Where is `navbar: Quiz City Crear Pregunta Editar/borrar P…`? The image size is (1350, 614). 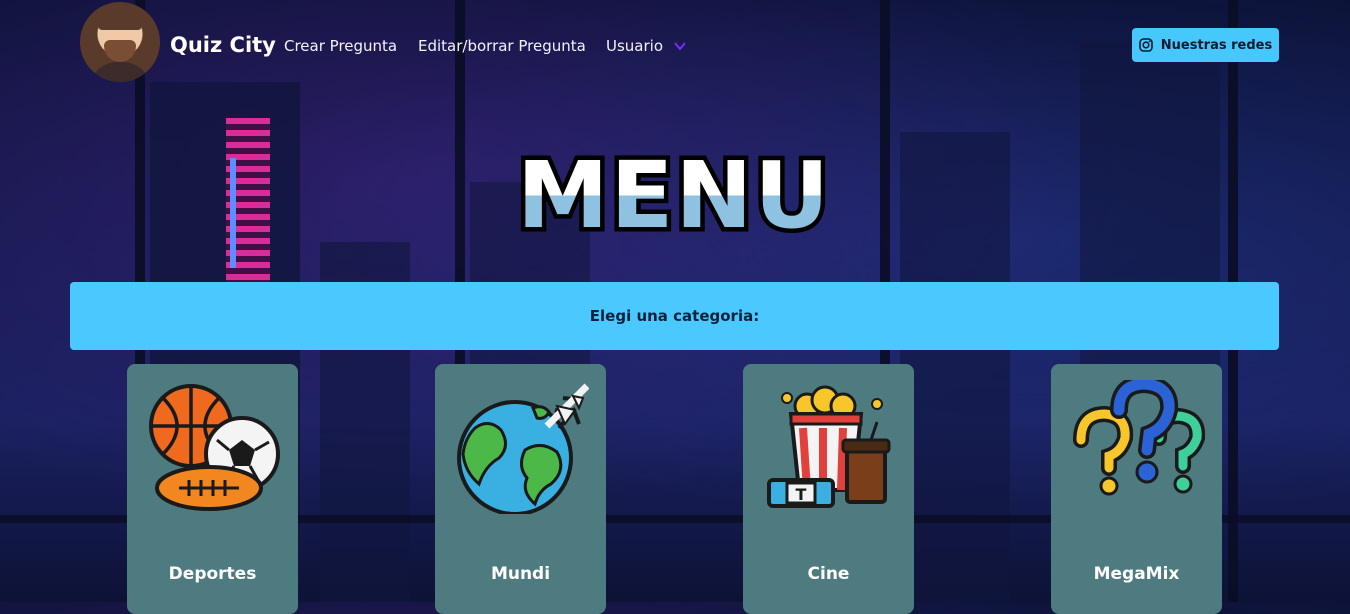
navbar: Quiz City Crear Pregunta Editar/borrar P… is located at coordinates (675, 46).